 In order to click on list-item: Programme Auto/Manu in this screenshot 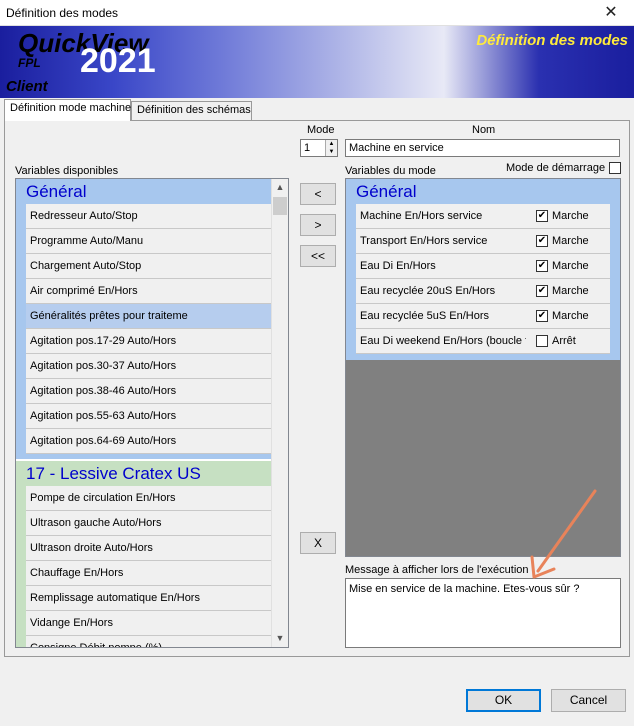, I will do `click(148, 241)`.